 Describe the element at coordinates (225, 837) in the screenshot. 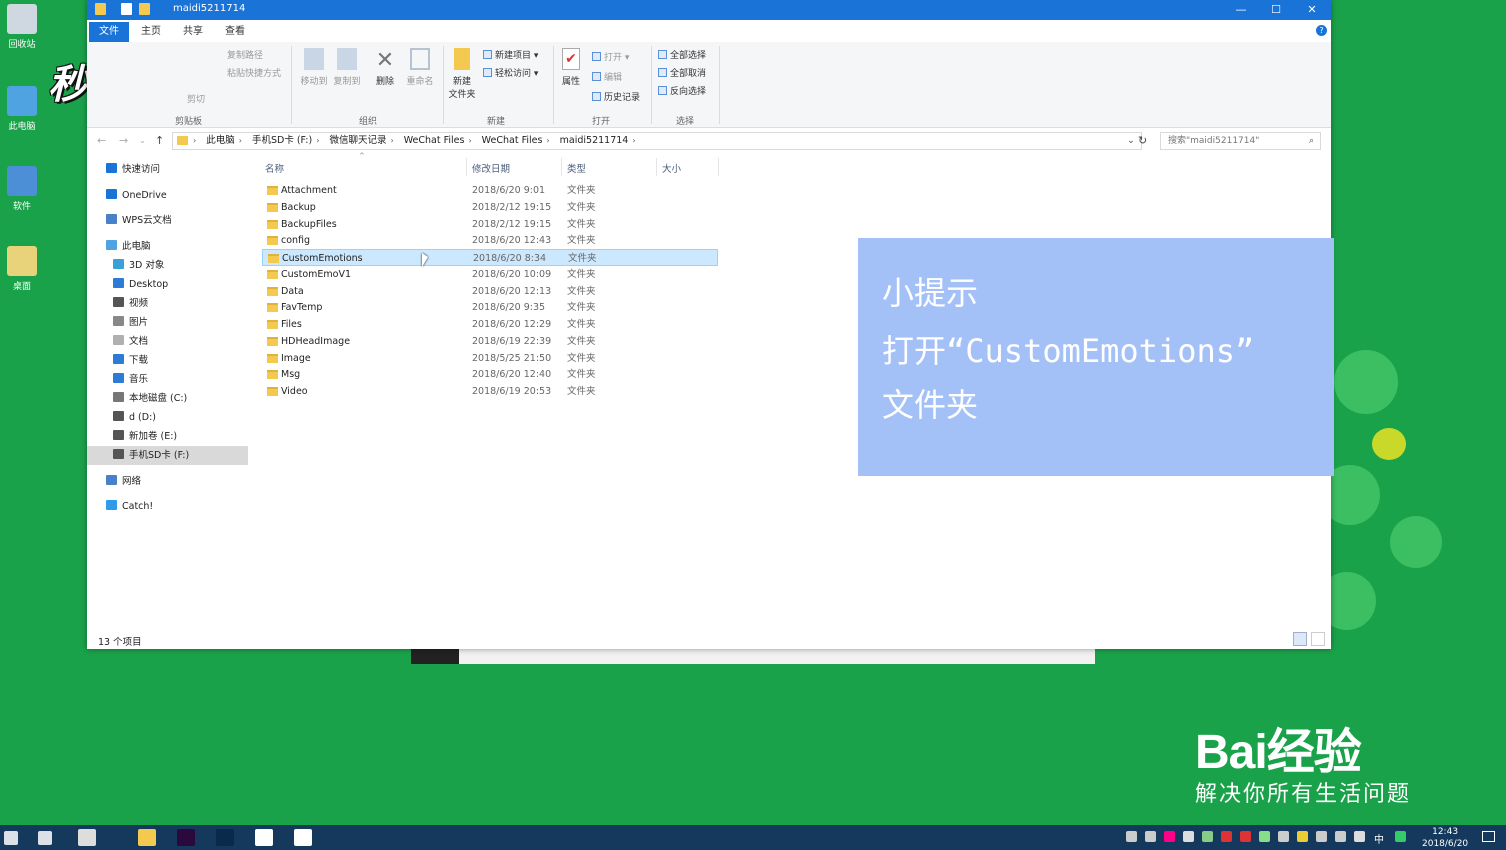

I see `photoshop-icon` at that location.